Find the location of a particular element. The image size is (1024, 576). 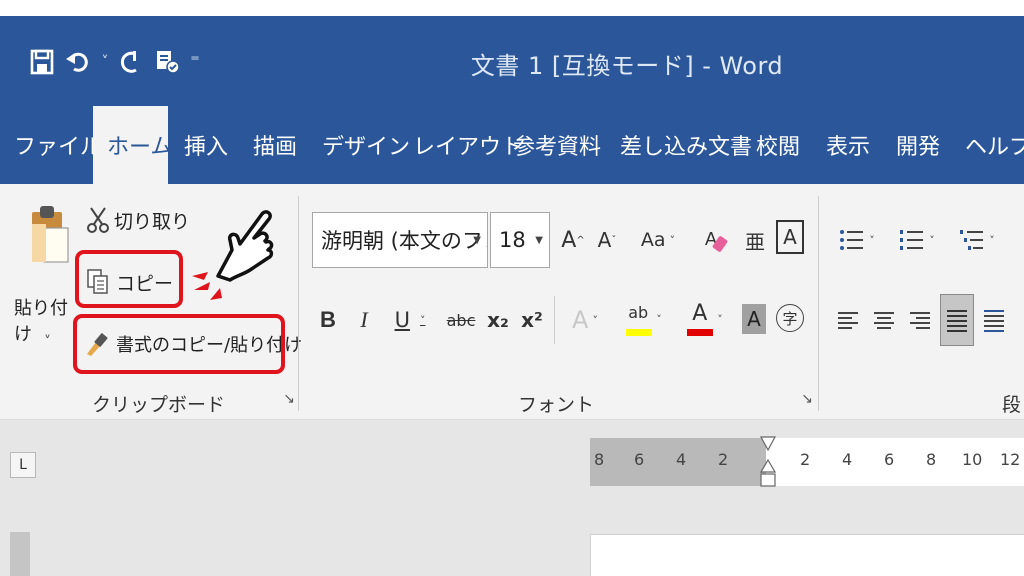

justify-icon is located at coordinates (957, 321).